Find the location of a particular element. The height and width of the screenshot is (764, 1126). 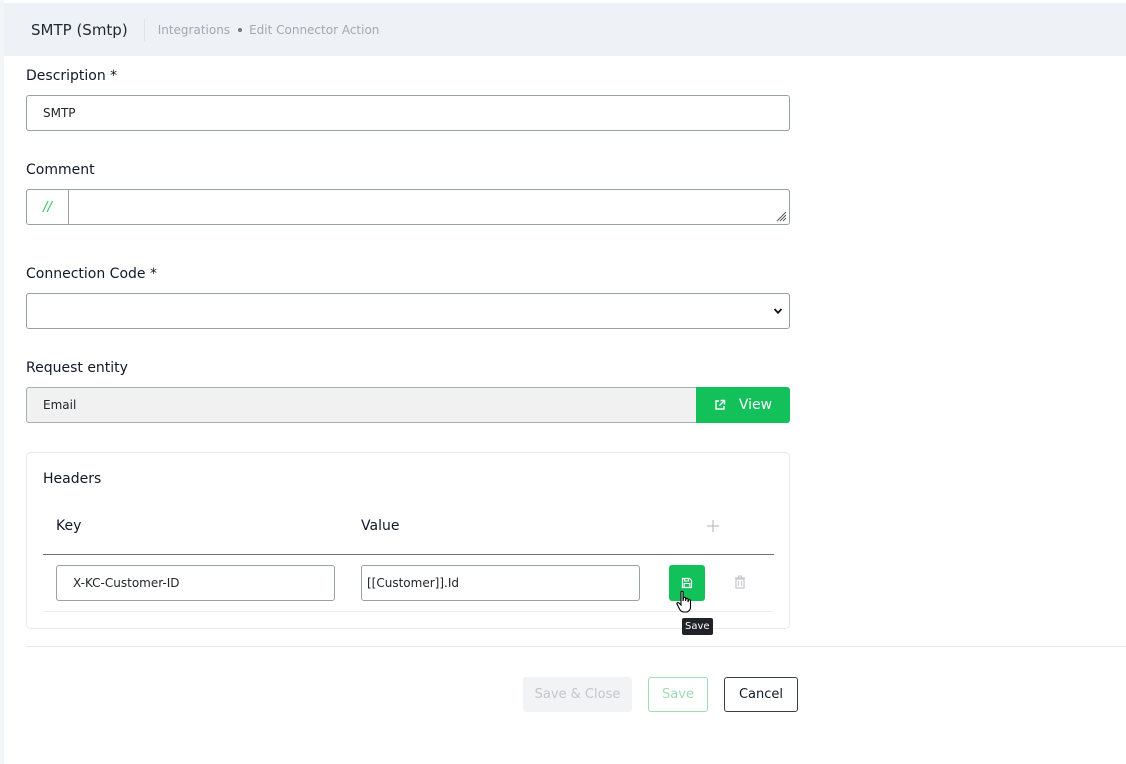

header-value-value: [[Customer]].Id is located at coordinates (413, 583).